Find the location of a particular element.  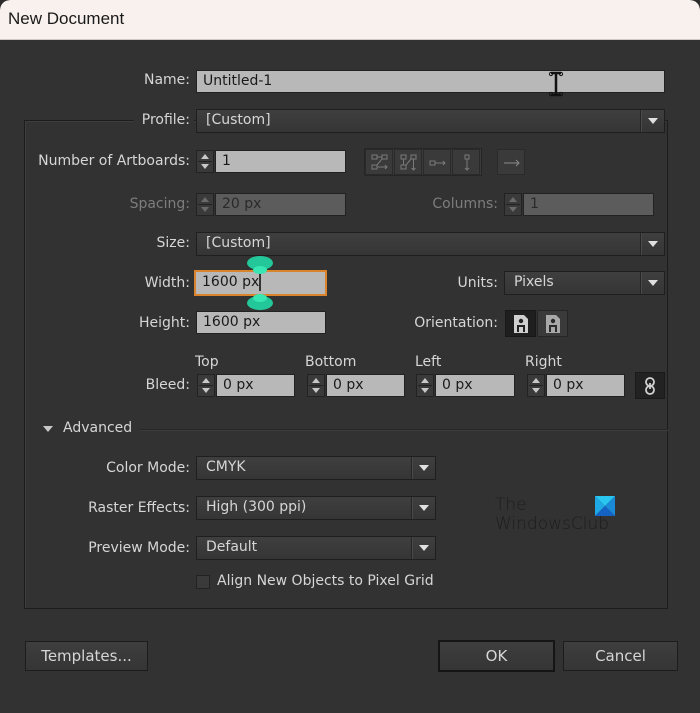

width-label: Width: is located at coordinates (167, 283).